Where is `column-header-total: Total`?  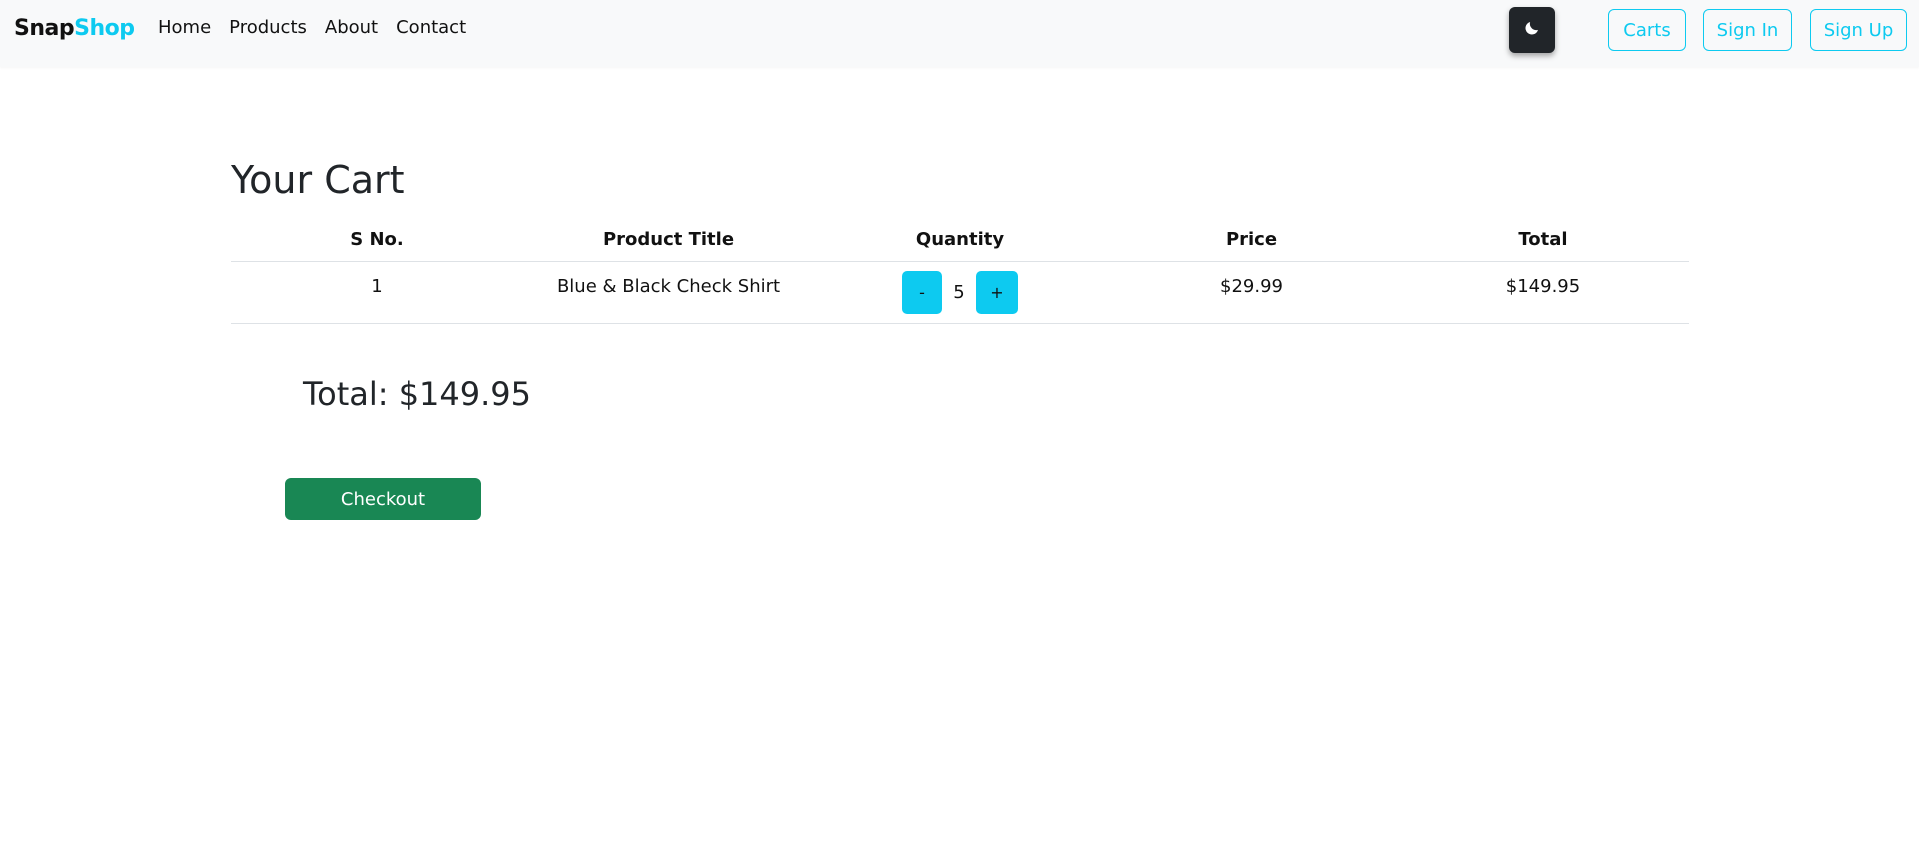 column-header-total: Total is located at coordinates (1543, 240).